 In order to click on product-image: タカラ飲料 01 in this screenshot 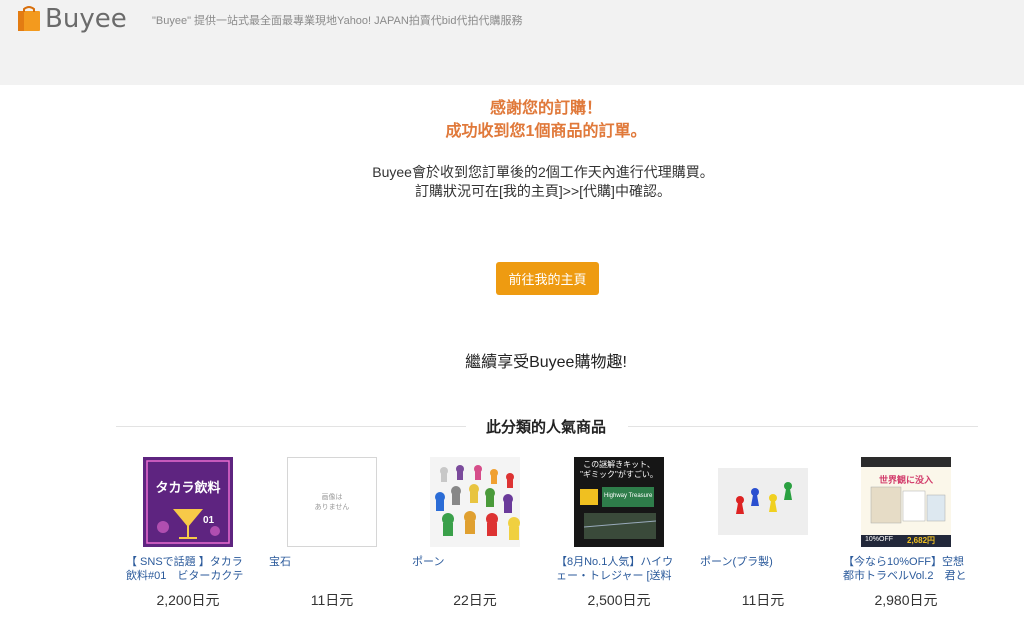, I will do `click(188, 502)`.